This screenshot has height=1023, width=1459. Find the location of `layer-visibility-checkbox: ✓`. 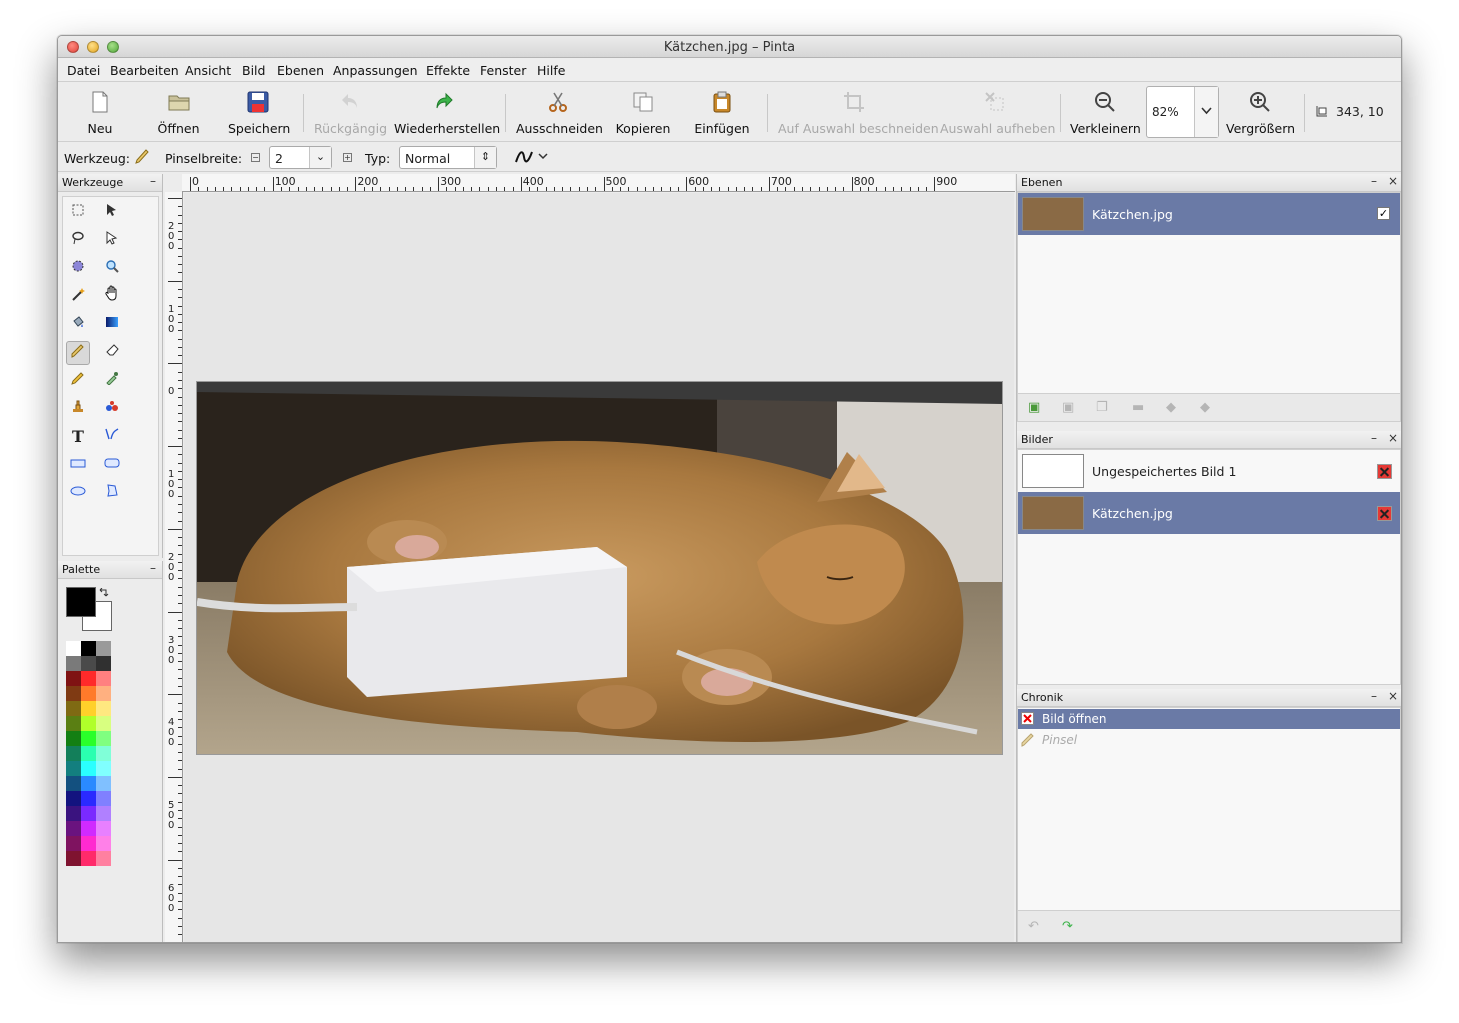

layer-visibility-checkbox: ✓ is located at coordinates (1383, 213).